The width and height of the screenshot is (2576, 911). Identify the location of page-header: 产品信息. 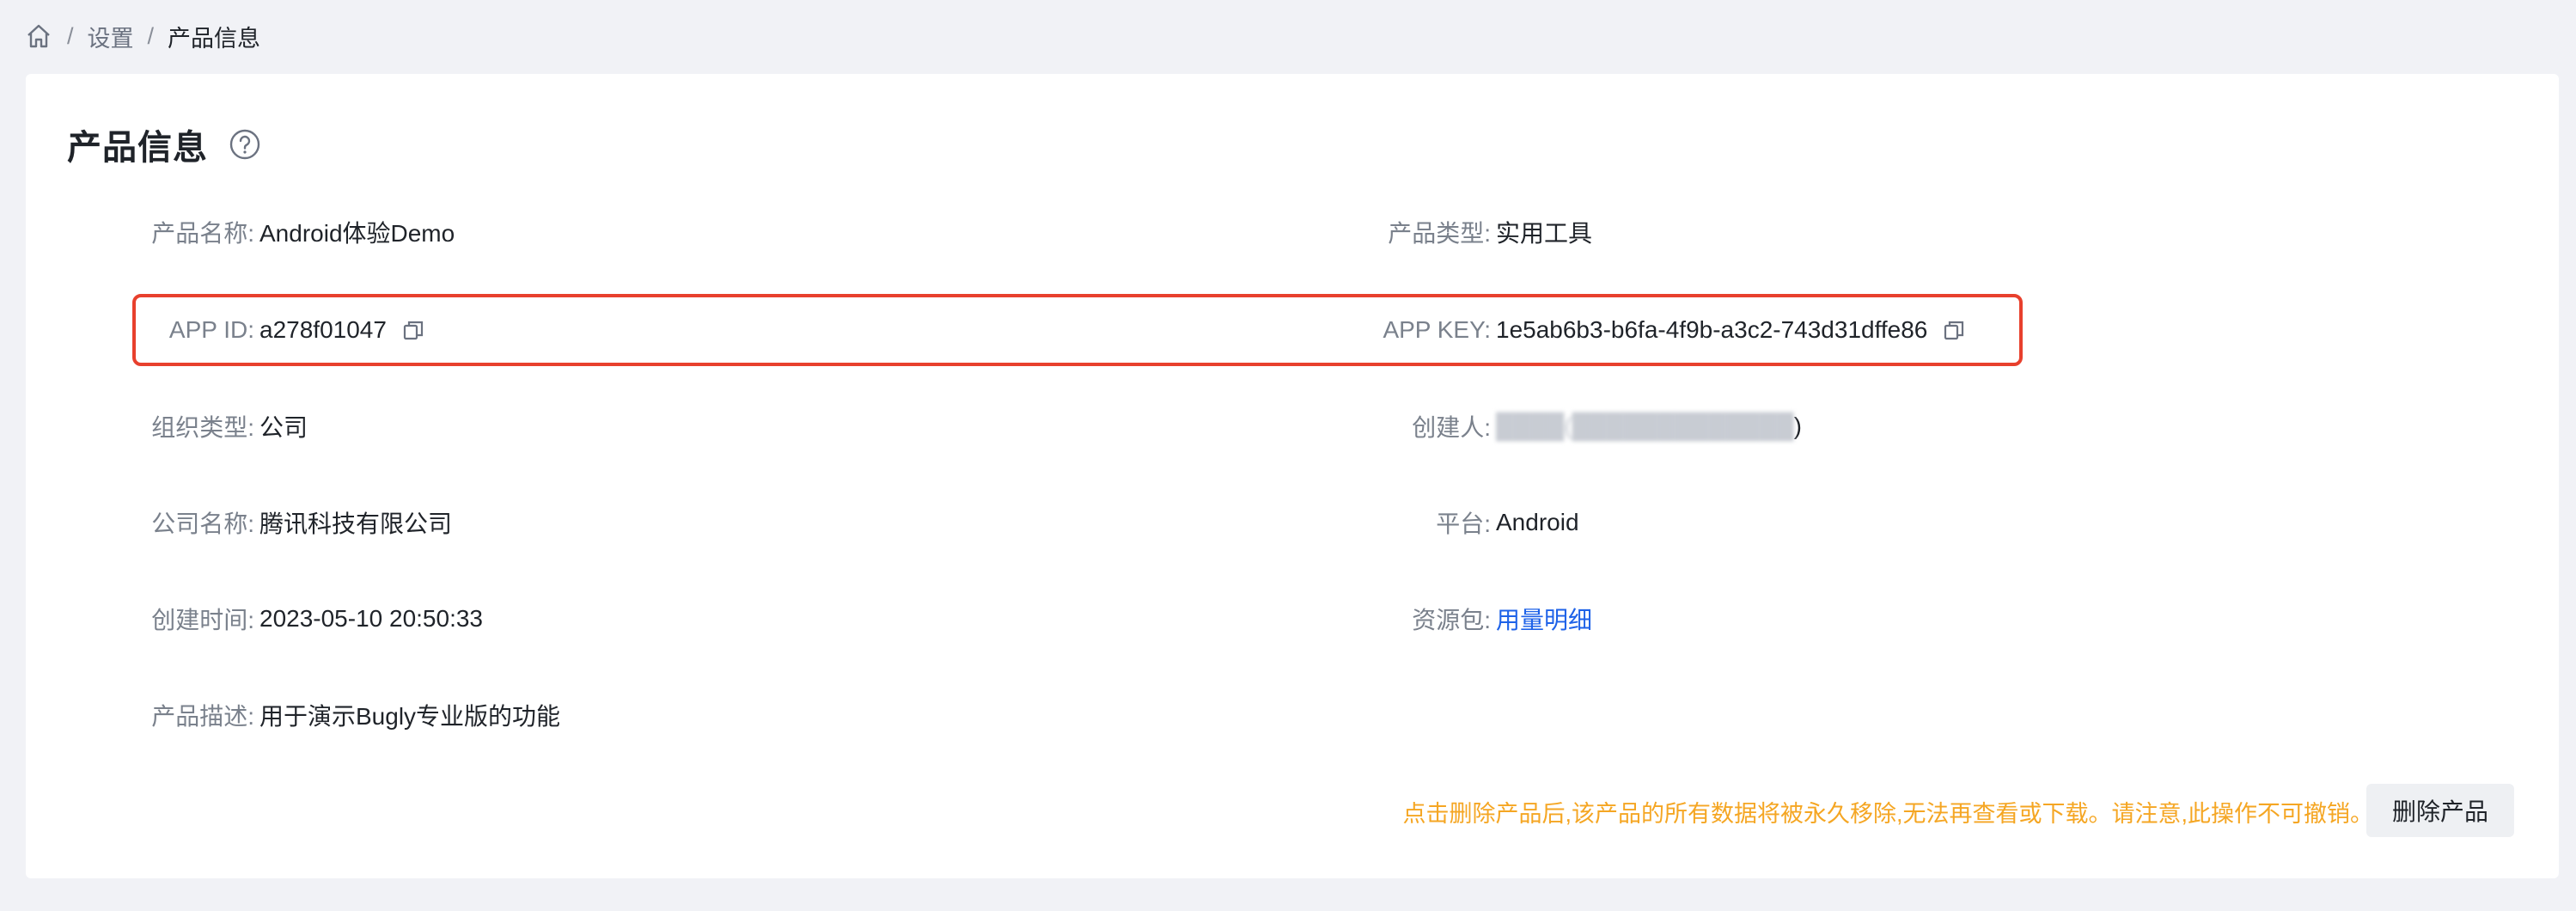
(164, 145).